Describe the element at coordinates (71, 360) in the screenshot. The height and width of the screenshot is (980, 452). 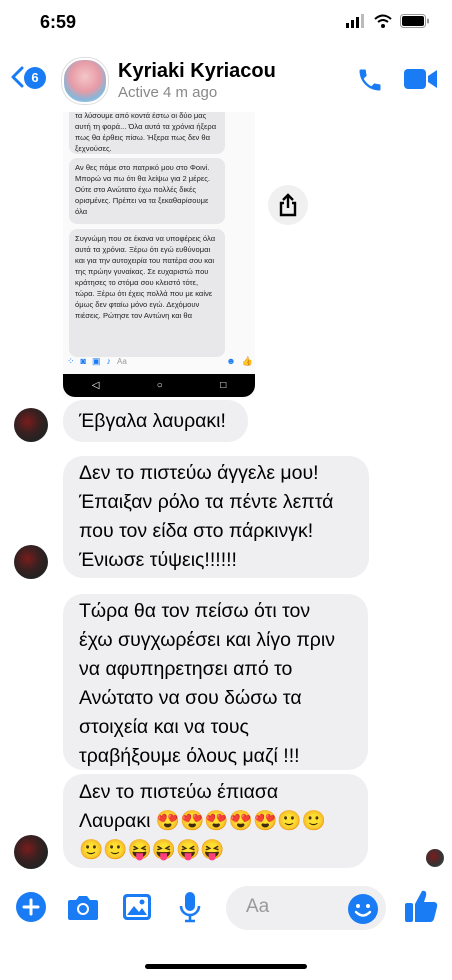
I see `shot-apps-icon: ⁘` at that location.